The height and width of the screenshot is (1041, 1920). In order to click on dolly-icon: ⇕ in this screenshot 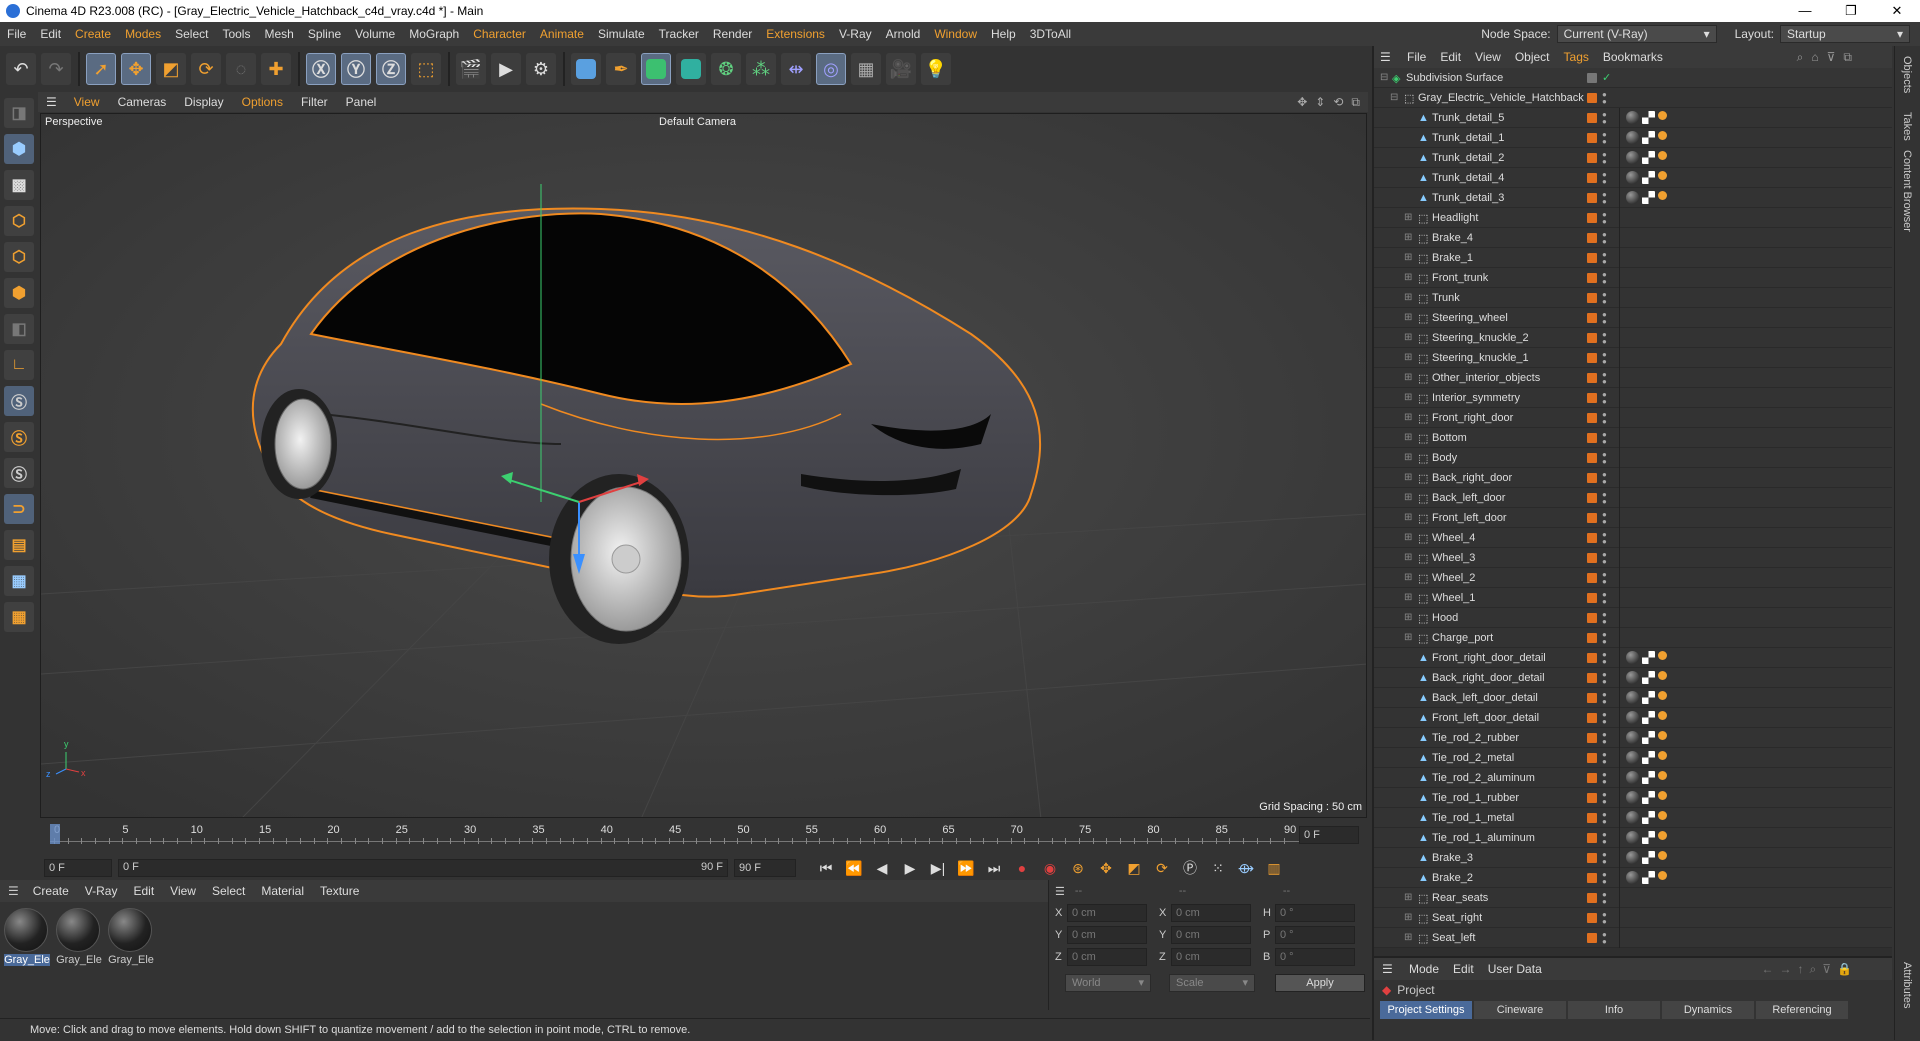, I will do `click(1320, 102)`.